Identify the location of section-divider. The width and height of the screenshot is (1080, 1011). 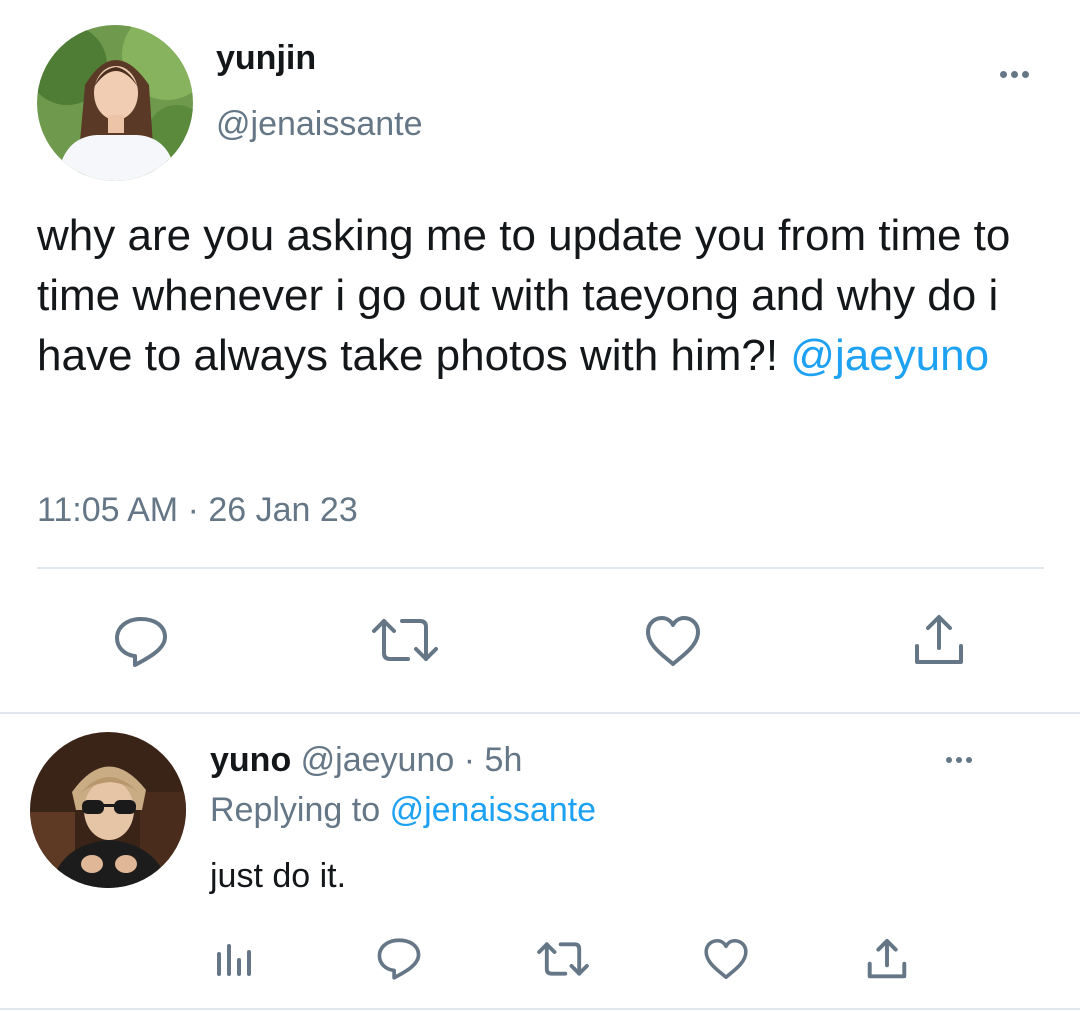
(540, 713).